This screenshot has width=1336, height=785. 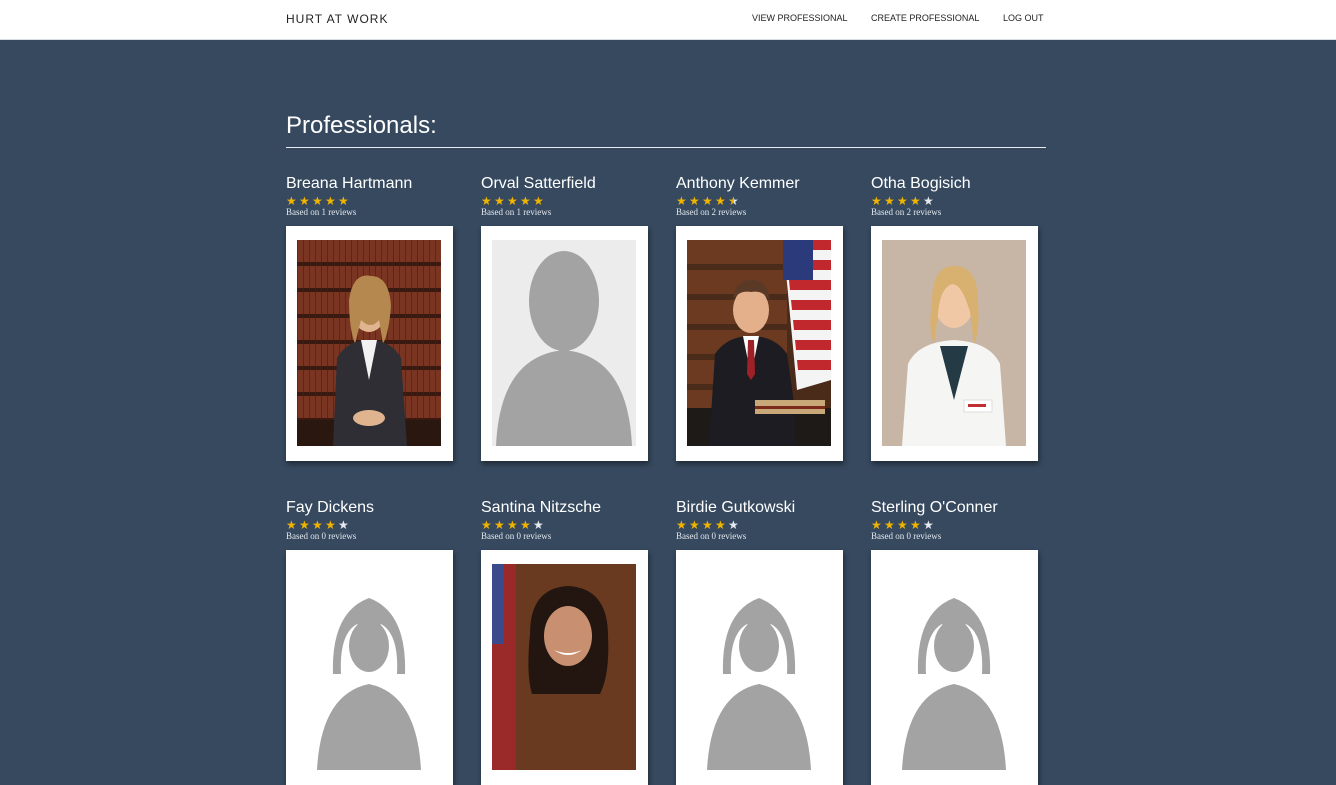 I want to click on professional-name: Anthony Kemmer, so click(x=759, y=184).